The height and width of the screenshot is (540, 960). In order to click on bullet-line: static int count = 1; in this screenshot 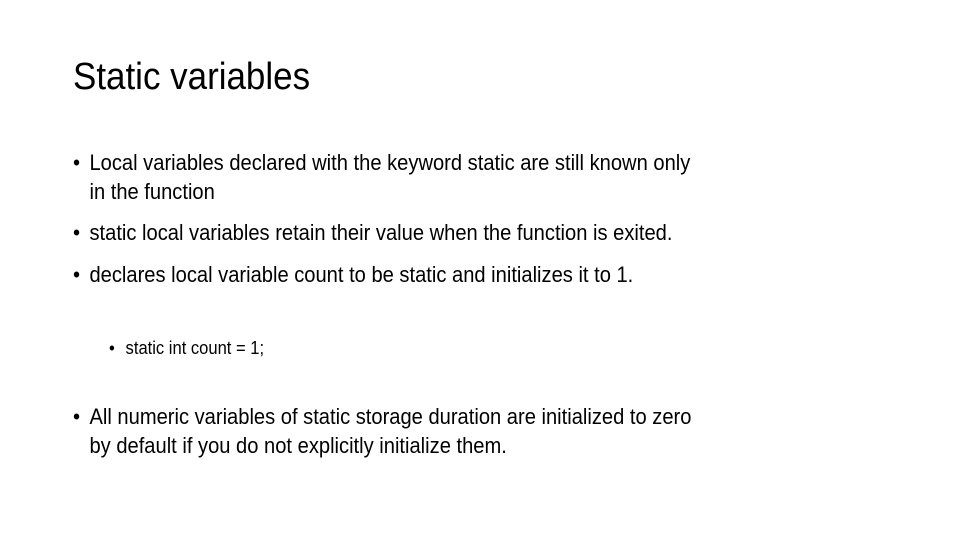, I will do `click(195, 348)`.